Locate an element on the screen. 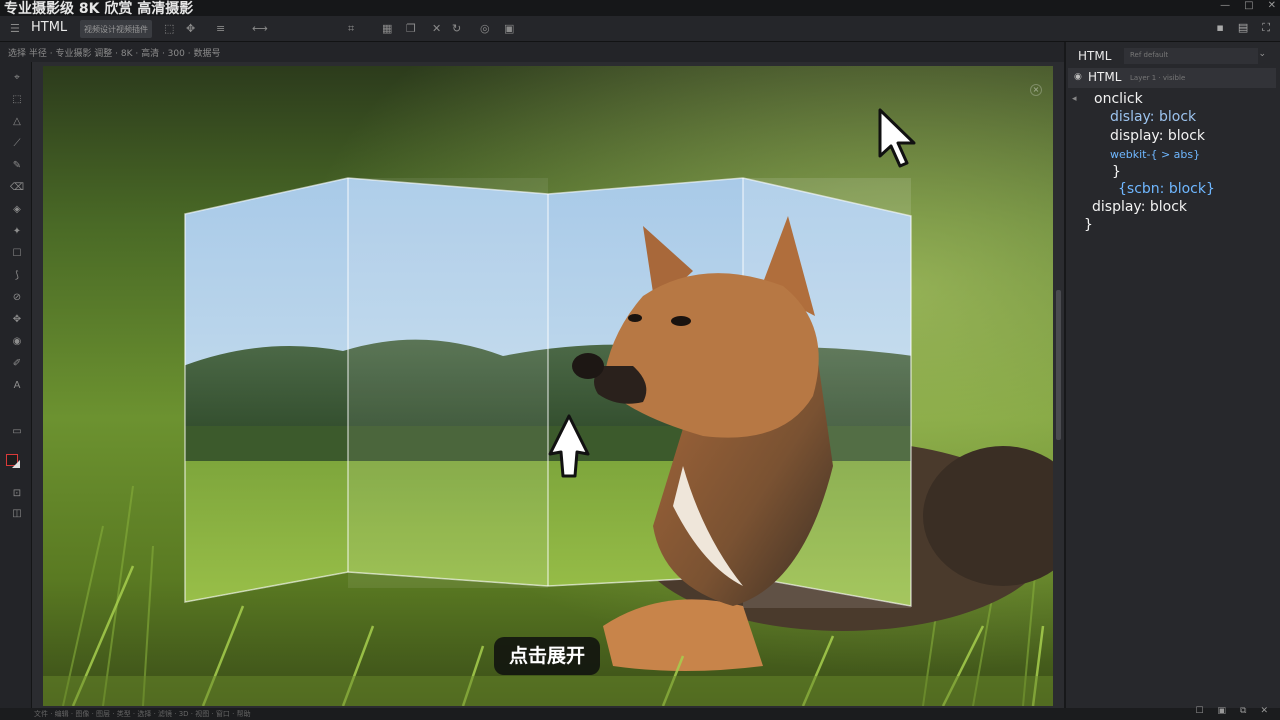  code-line: dislay: block is located at coordinates (1153, 117).